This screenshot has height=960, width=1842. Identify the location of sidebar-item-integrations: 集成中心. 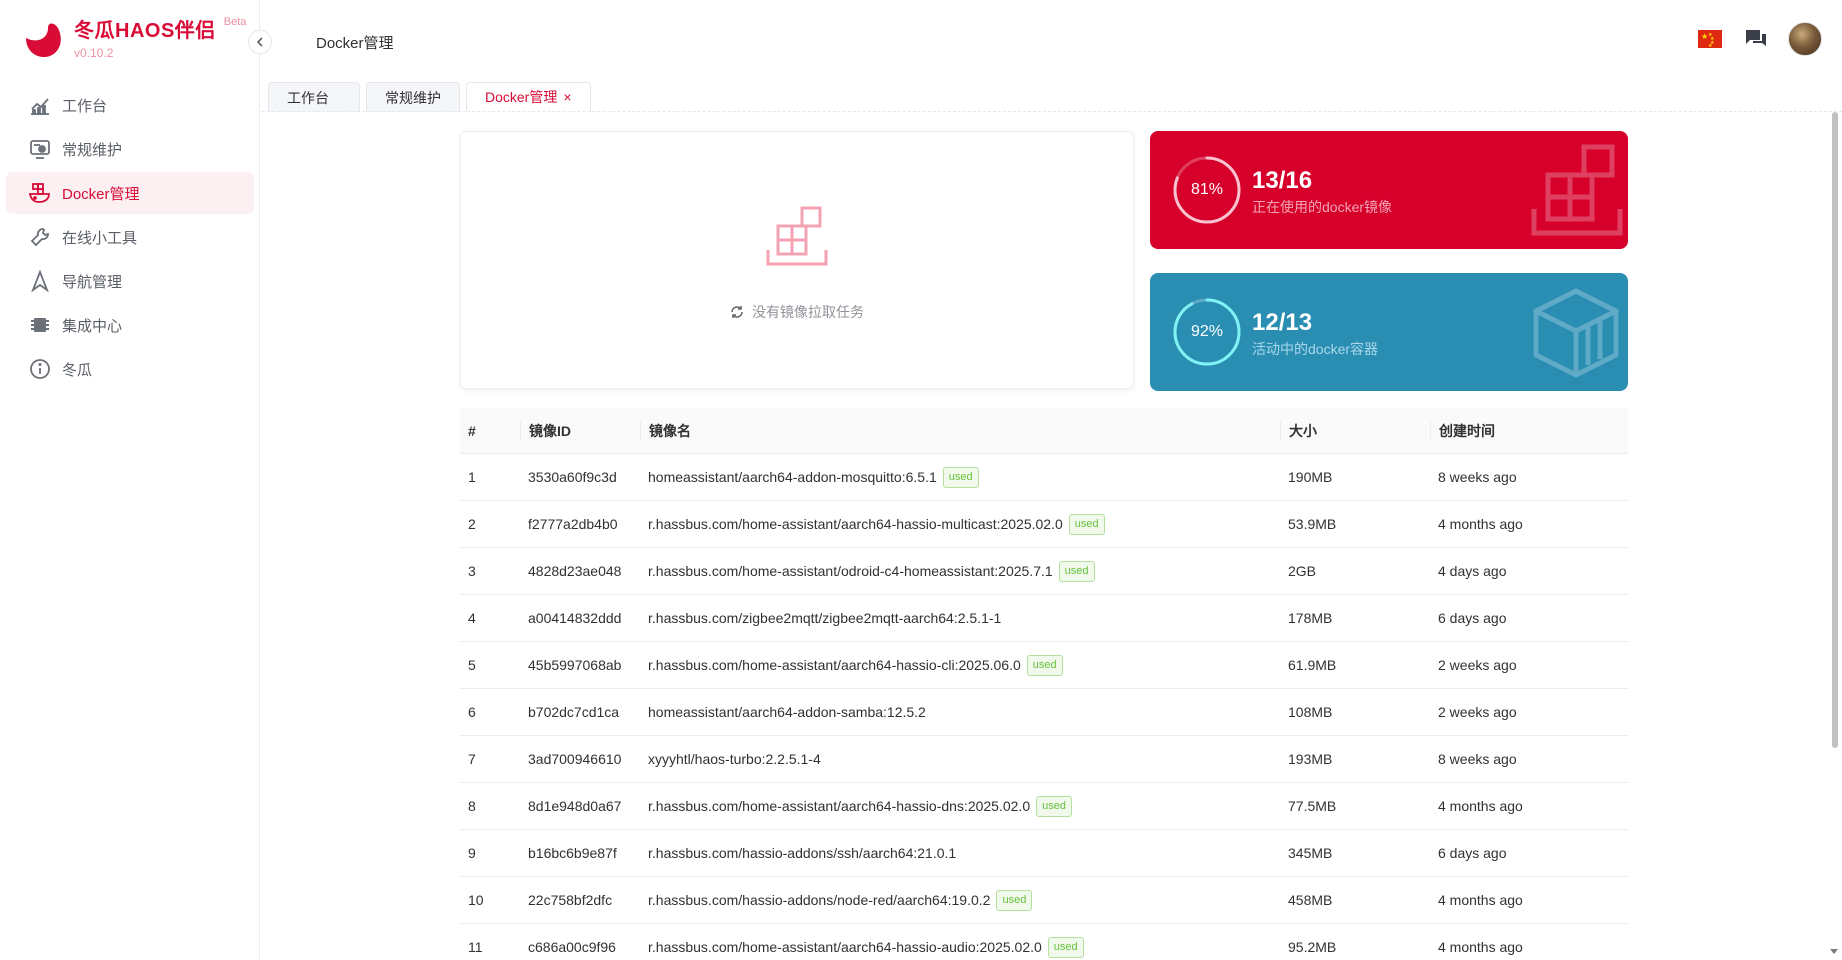
(130, 325).